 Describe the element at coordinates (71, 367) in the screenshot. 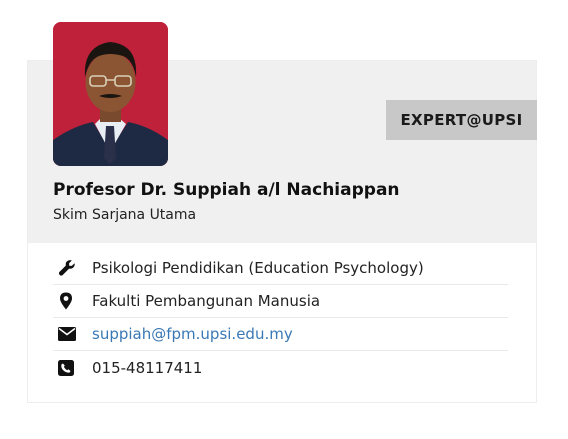

I see `phone-icon` at that location.